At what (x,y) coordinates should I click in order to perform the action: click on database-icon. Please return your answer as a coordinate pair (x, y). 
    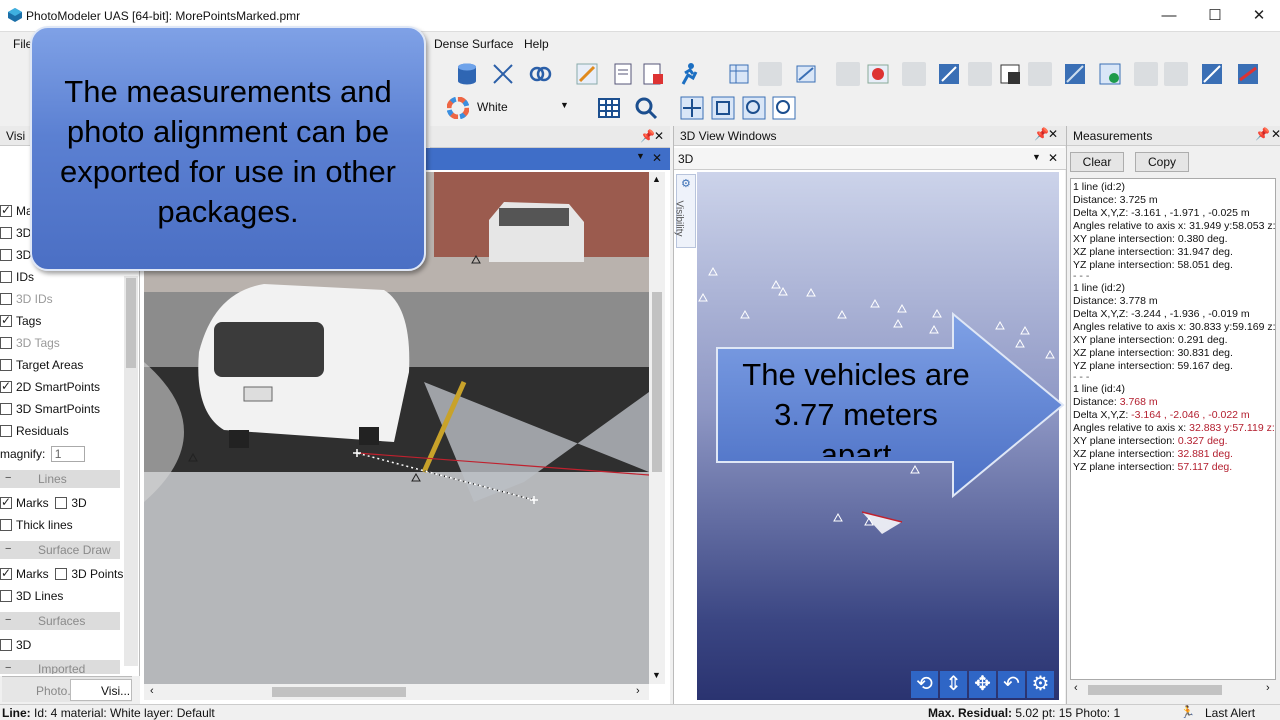
    Looking at the image, I should click on (467, 74).